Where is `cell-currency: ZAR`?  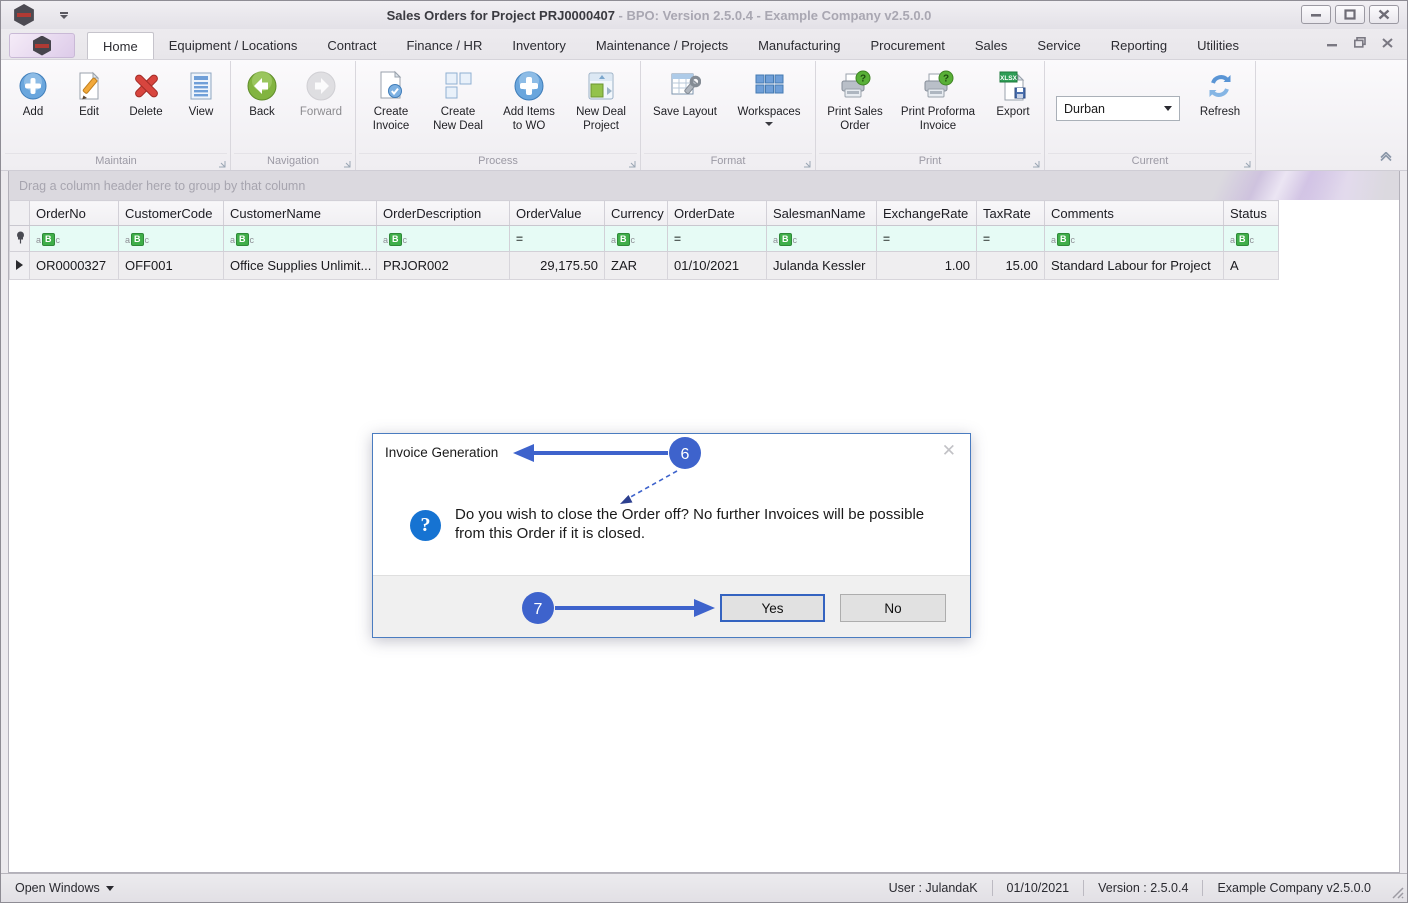
cell-currency: ZAR is located at coordinates (636, 265).